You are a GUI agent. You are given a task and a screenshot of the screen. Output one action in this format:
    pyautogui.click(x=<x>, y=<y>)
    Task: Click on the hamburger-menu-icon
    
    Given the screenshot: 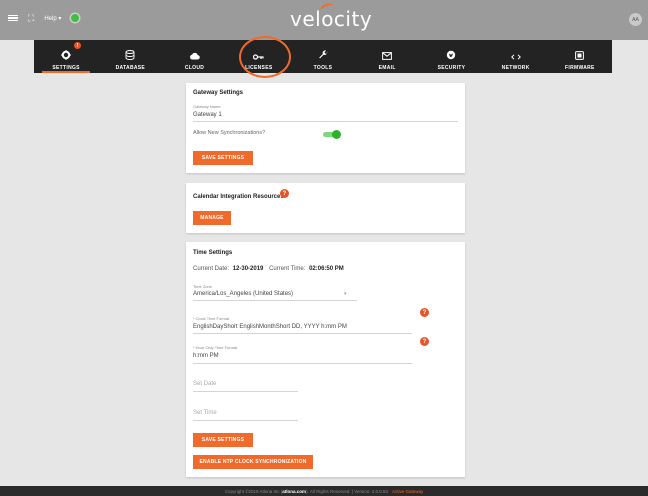 What is the action you would take?
    pyautogui.click(x=13, y=18)
    